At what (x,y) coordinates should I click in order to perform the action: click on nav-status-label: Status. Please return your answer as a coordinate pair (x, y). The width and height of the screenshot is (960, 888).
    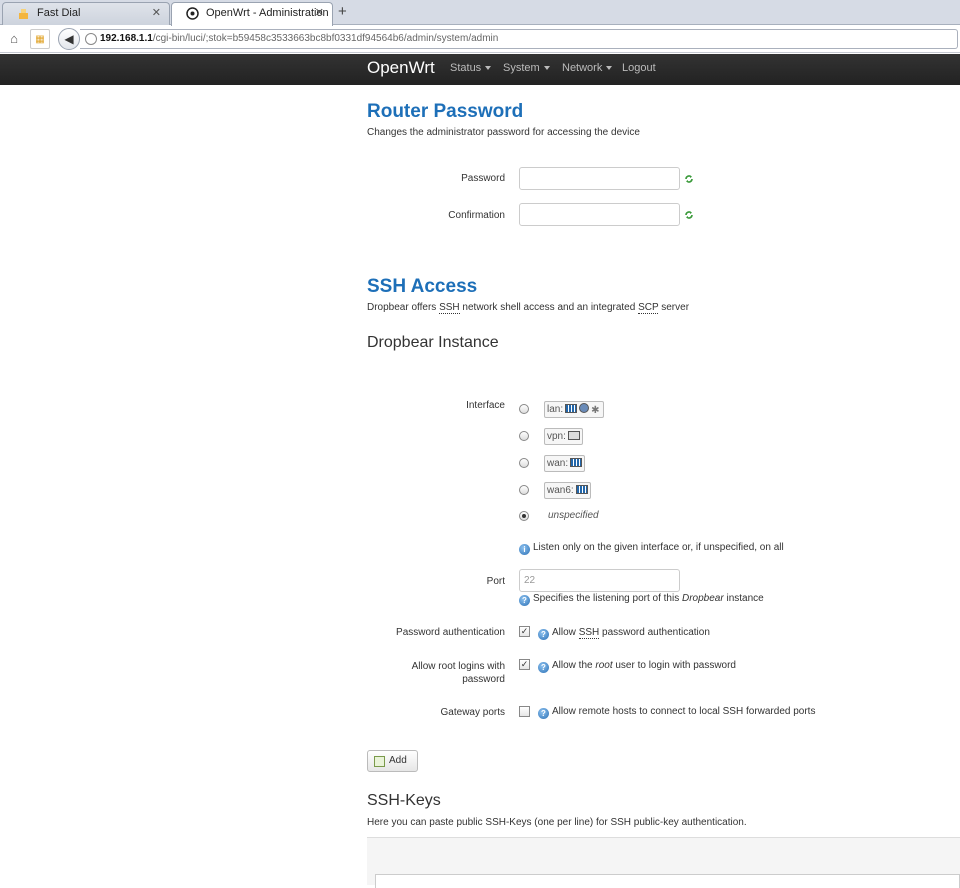
    Looking at the image, I should click on (466, 68).